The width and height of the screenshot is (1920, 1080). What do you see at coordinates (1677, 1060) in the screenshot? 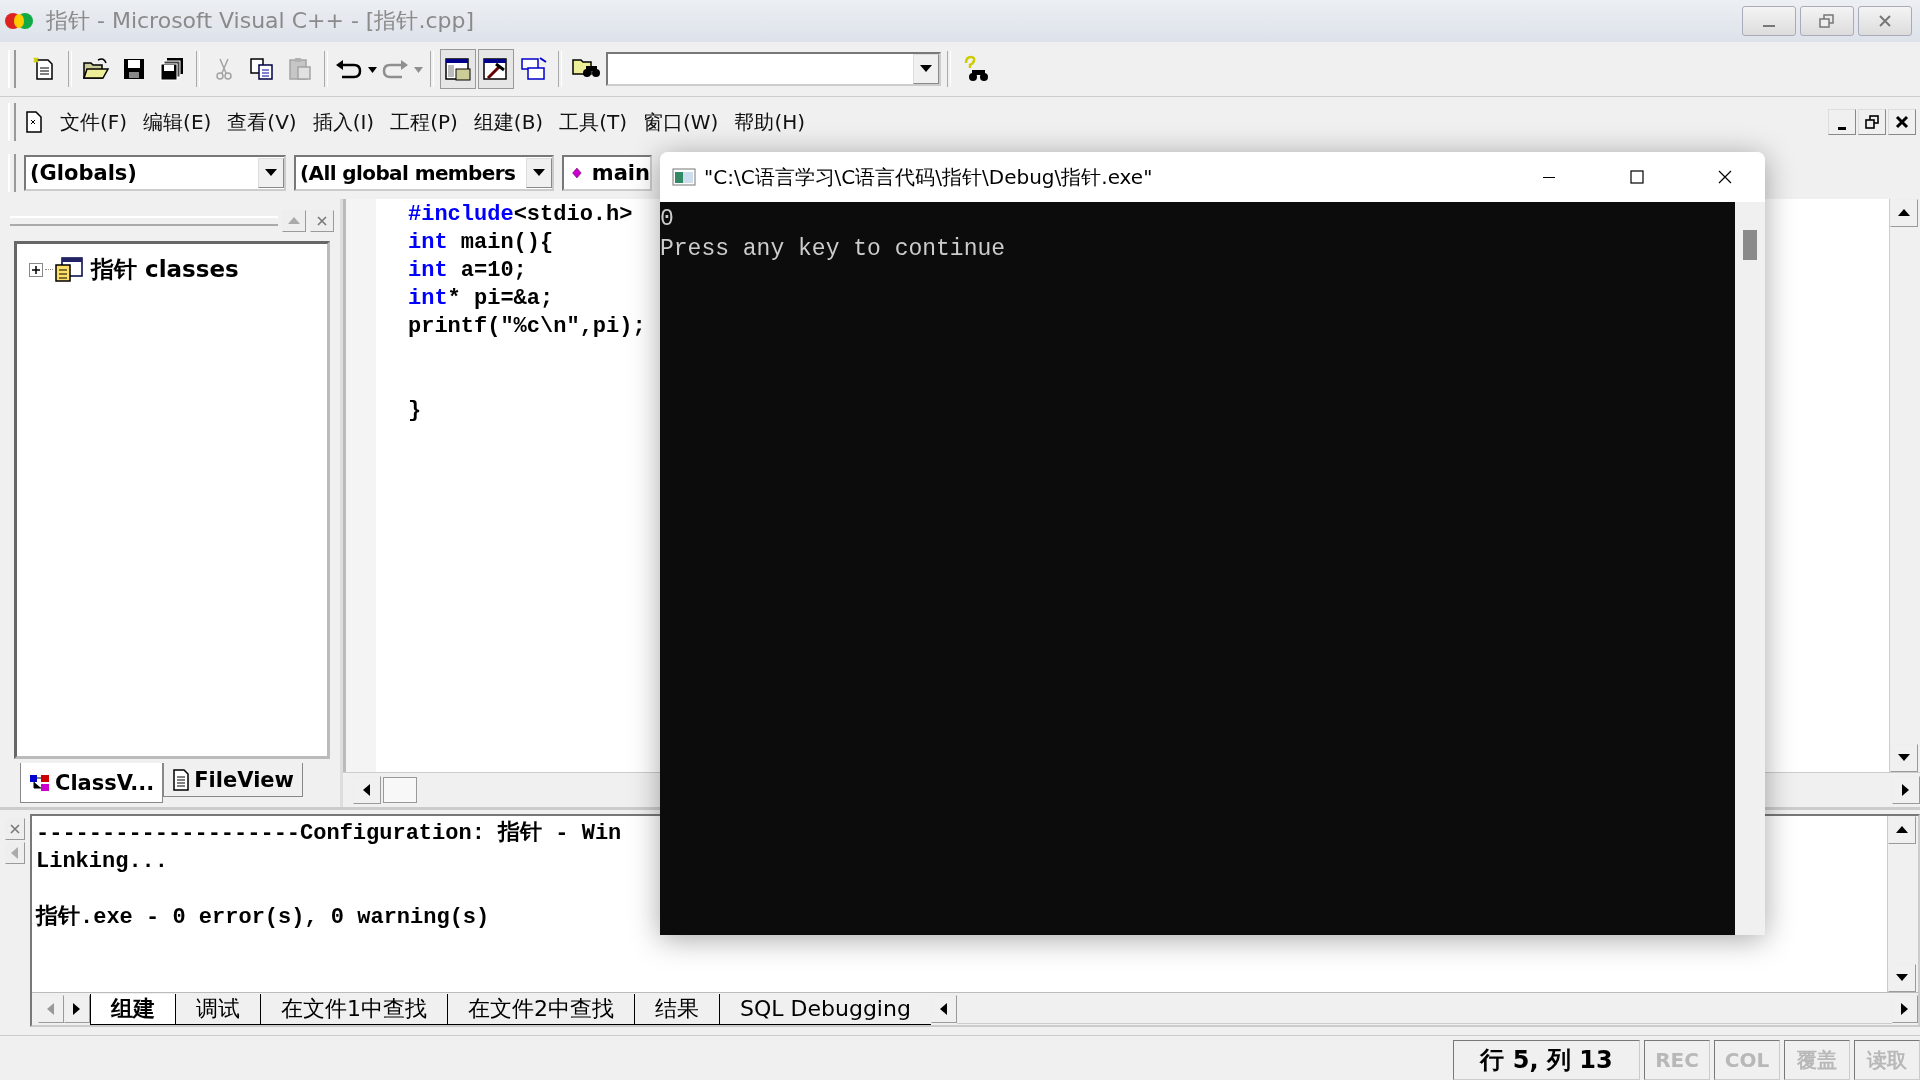
I see `status-indicator: REC` at bounding box center [1677, 1060].